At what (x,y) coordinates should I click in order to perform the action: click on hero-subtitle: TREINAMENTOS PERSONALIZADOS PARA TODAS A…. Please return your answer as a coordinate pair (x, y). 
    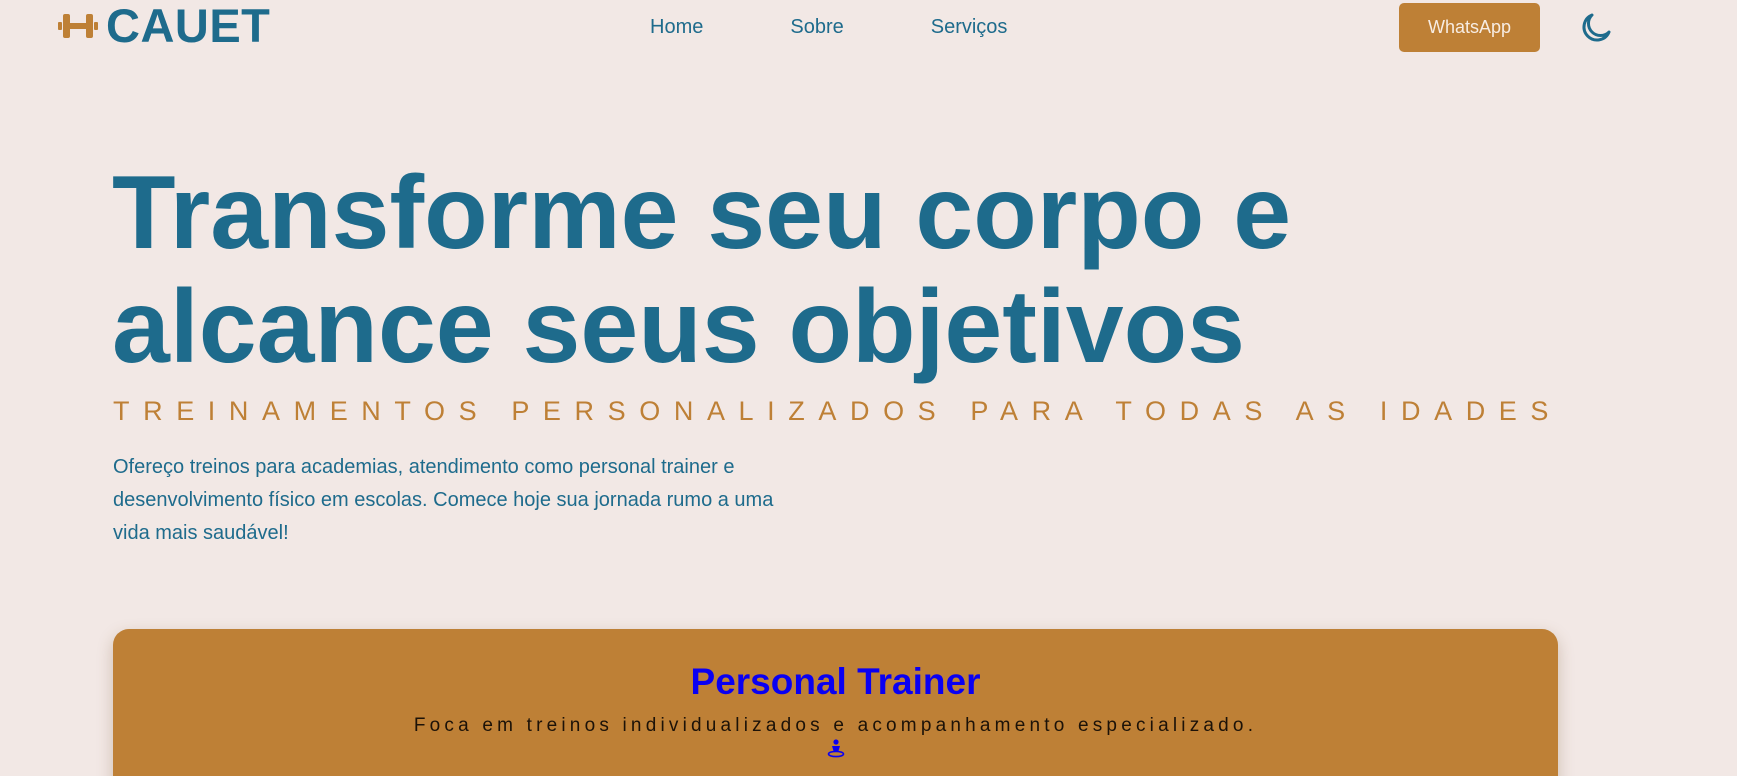
    Looking at the image, I should click on (838, 411).